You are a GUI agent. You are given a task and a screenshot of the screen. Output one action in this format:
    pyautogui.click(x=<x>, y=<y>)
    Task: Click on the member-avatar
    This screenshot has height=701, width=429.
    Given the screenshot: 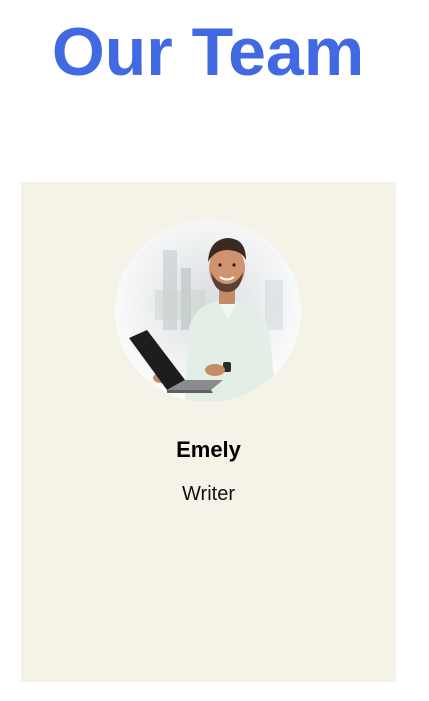 What is the action you would take?
    pyautogui.click(x=208, y=311)
    